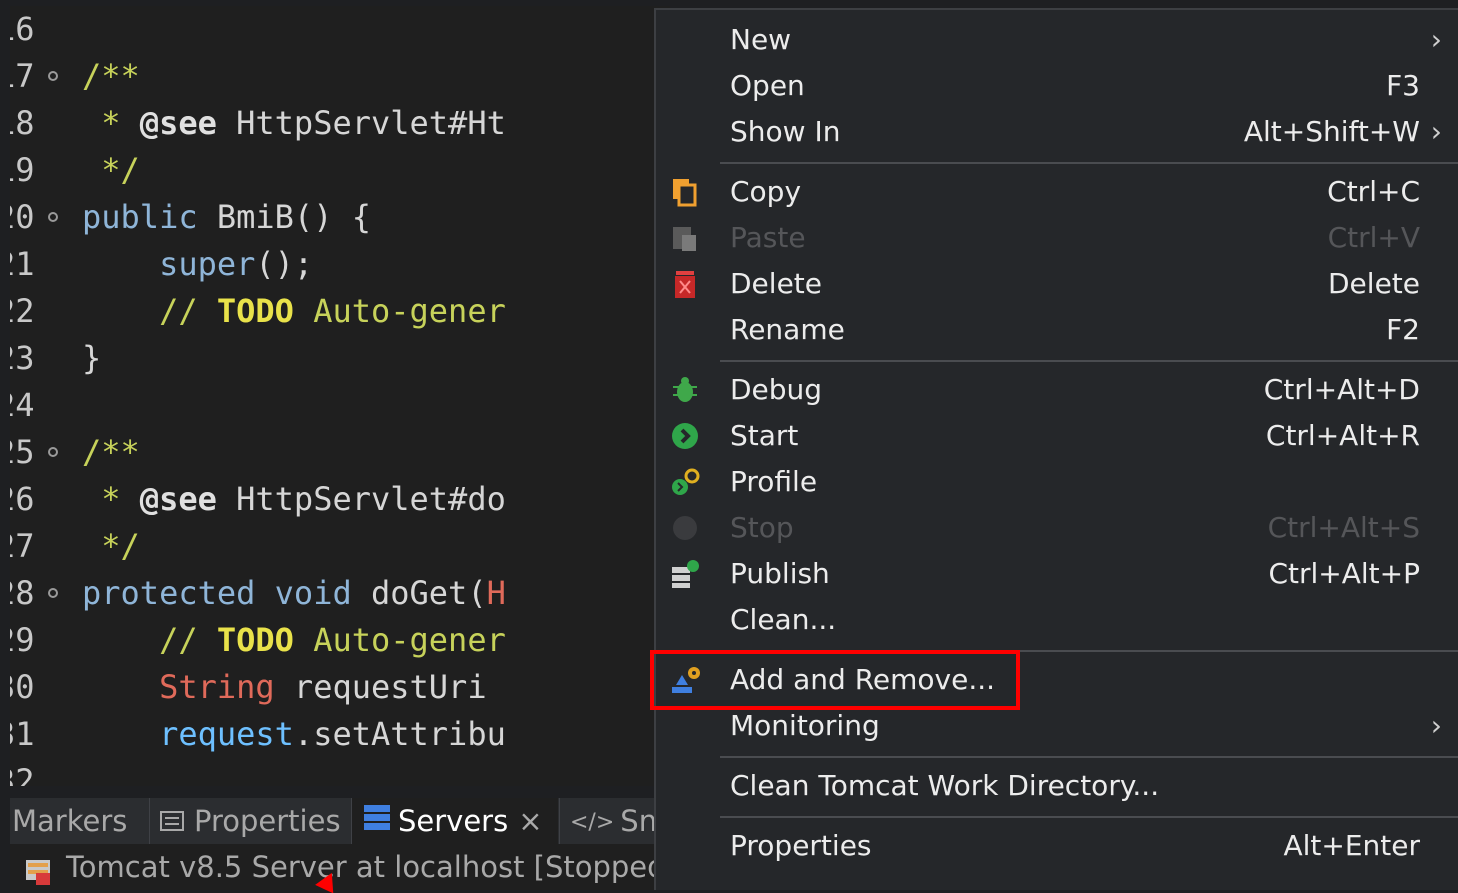 The width and height of the screenshot is (1458, 893). Describe the element at coordinates (340, 546) in the screenshot. I see `code-line: 27 */` at that location.